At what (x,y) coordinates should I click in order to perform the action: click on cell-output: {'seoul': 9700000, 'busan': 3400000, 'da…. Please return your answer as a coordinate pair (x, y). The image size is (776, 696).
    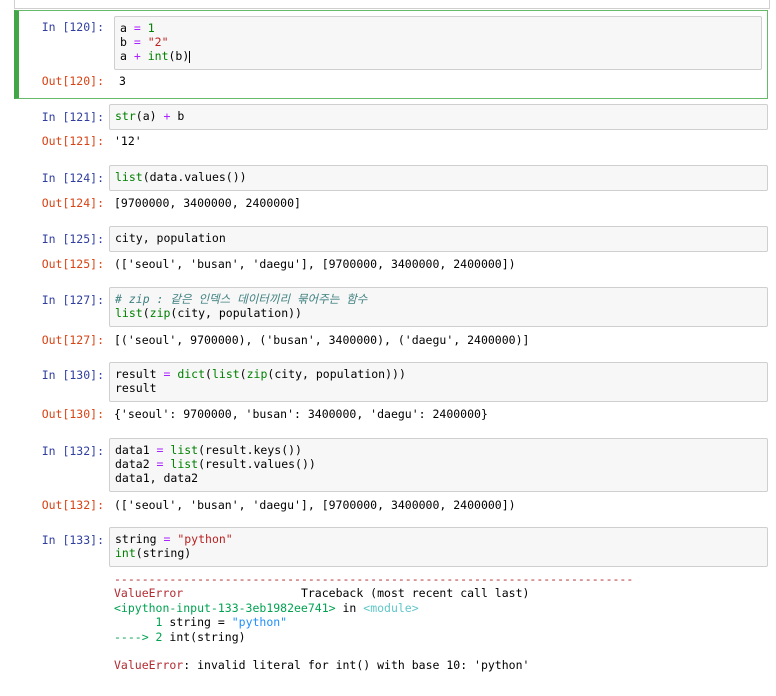
    Looking at the image, I should click on (301, 414).